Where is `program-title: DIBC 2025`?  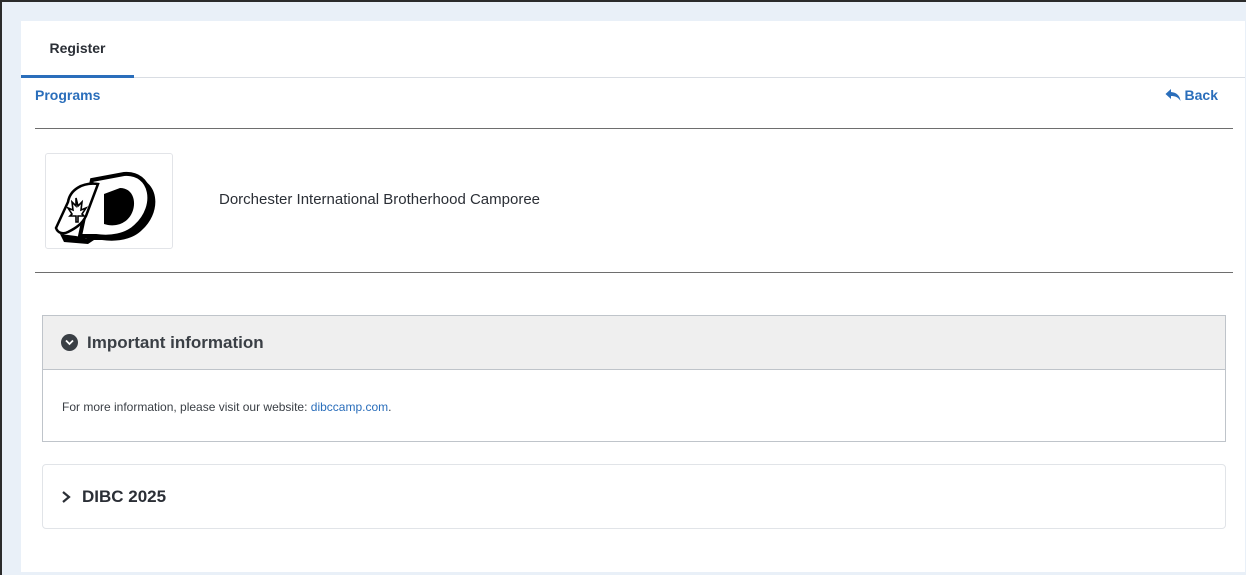 program-title: DIBC 2025 is located at coordinates (124, 496).